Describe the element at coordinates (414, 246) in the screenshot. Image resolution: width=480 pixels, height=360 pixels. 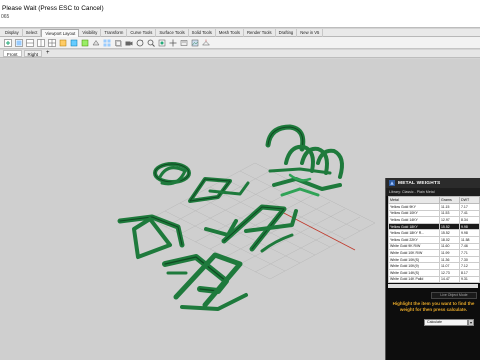
I see `metal-cell-metal: White Gold 9K R/W` at that location.